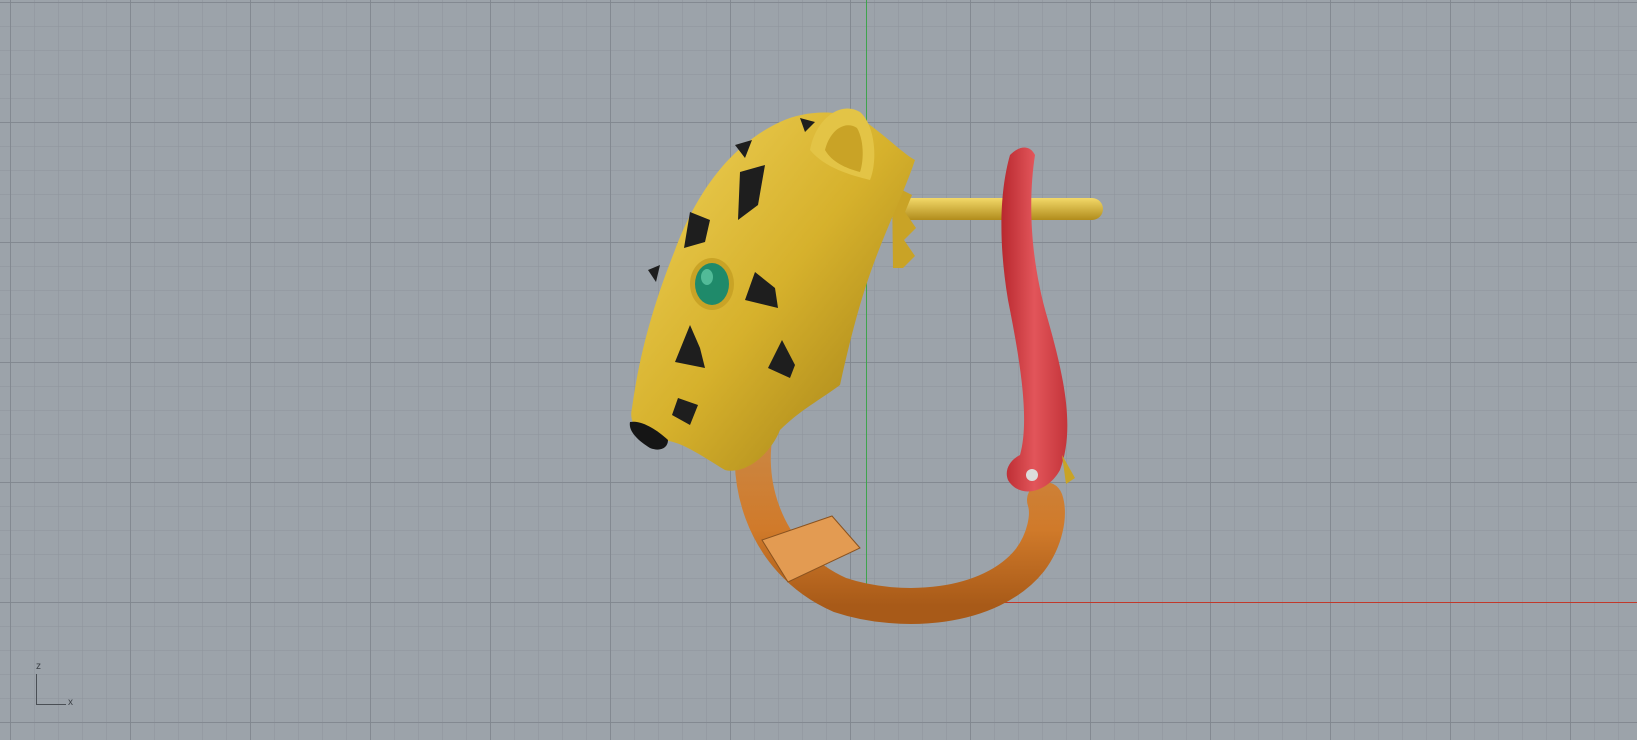 The width and height of the screenshot is (1637, 740). What do you see at coordinates (712, 284) in the screenshot?
I see `emerald-eye` at bounding box center [712, 284].